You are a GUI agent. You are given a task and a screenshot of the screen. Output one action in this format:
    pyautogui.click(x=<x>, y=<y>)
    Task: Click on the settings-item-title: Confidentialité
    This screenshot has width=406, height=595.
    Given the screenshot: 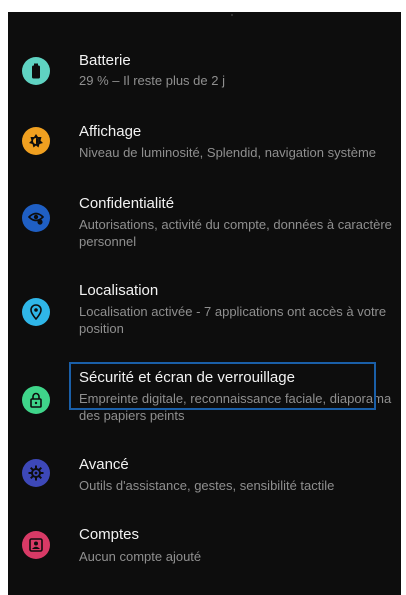 What is the action you would take?
    pyautogui.click(x=127, y=203)
    